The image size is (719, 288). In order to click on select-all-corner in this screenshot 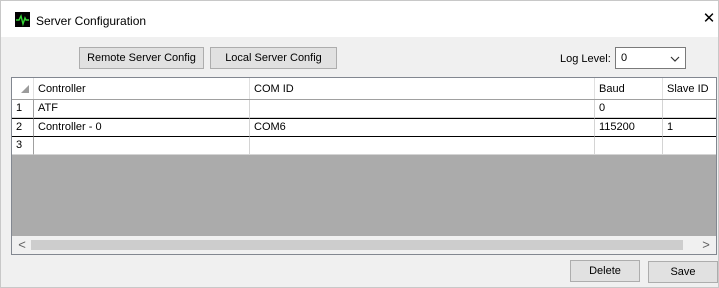, I will do `click(23, 88)`.